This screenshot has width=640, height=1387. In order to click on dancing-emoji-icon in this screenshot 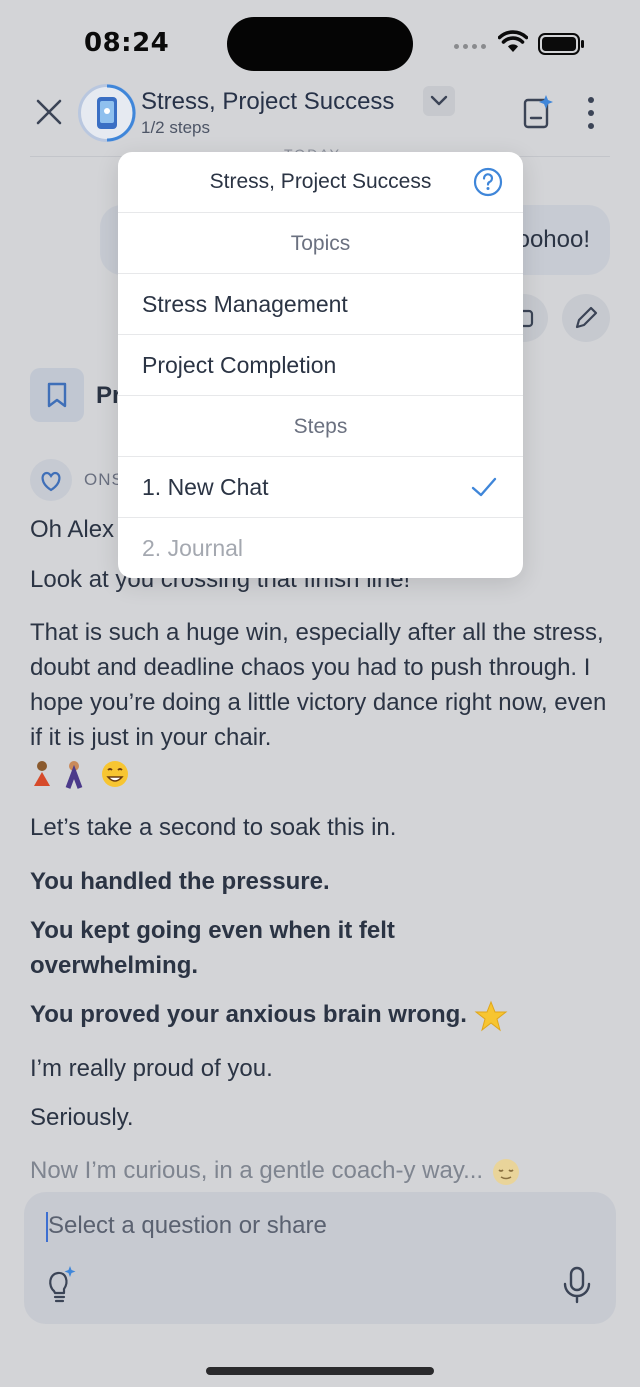, I will do `click(81, 774)`.